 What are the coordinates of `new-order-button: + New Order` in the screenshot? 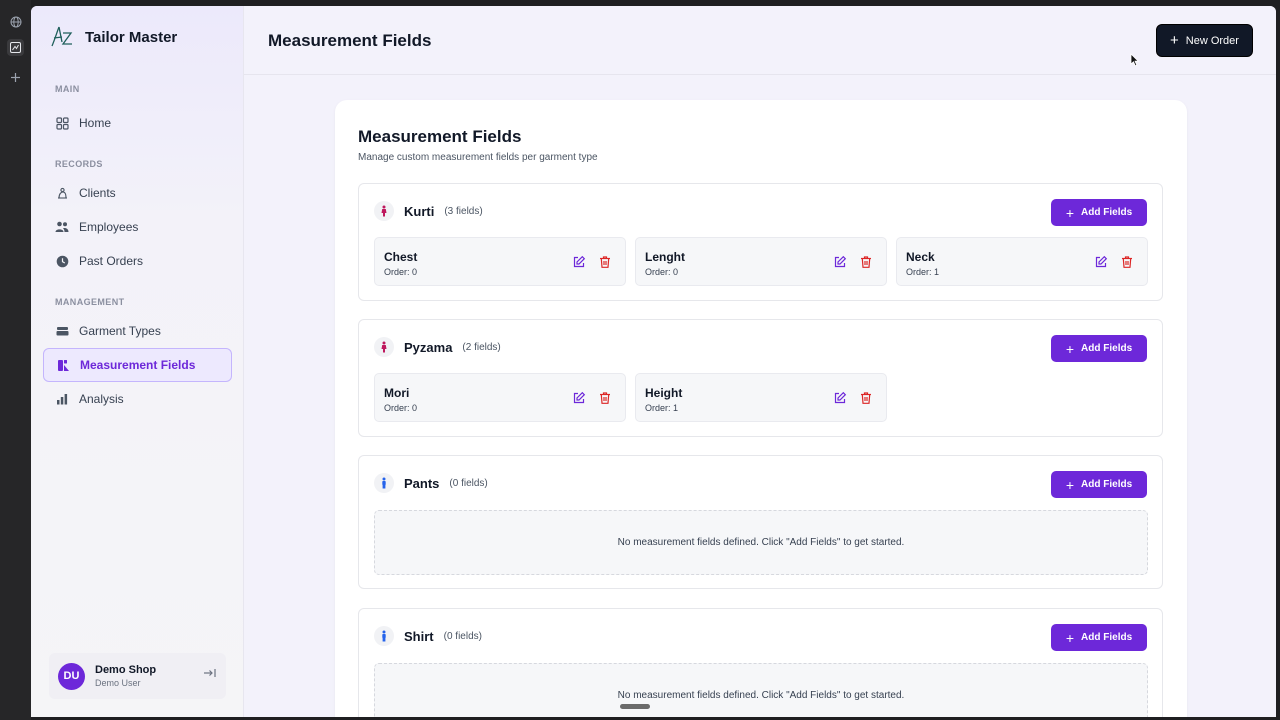 It's located at (1204, 40).